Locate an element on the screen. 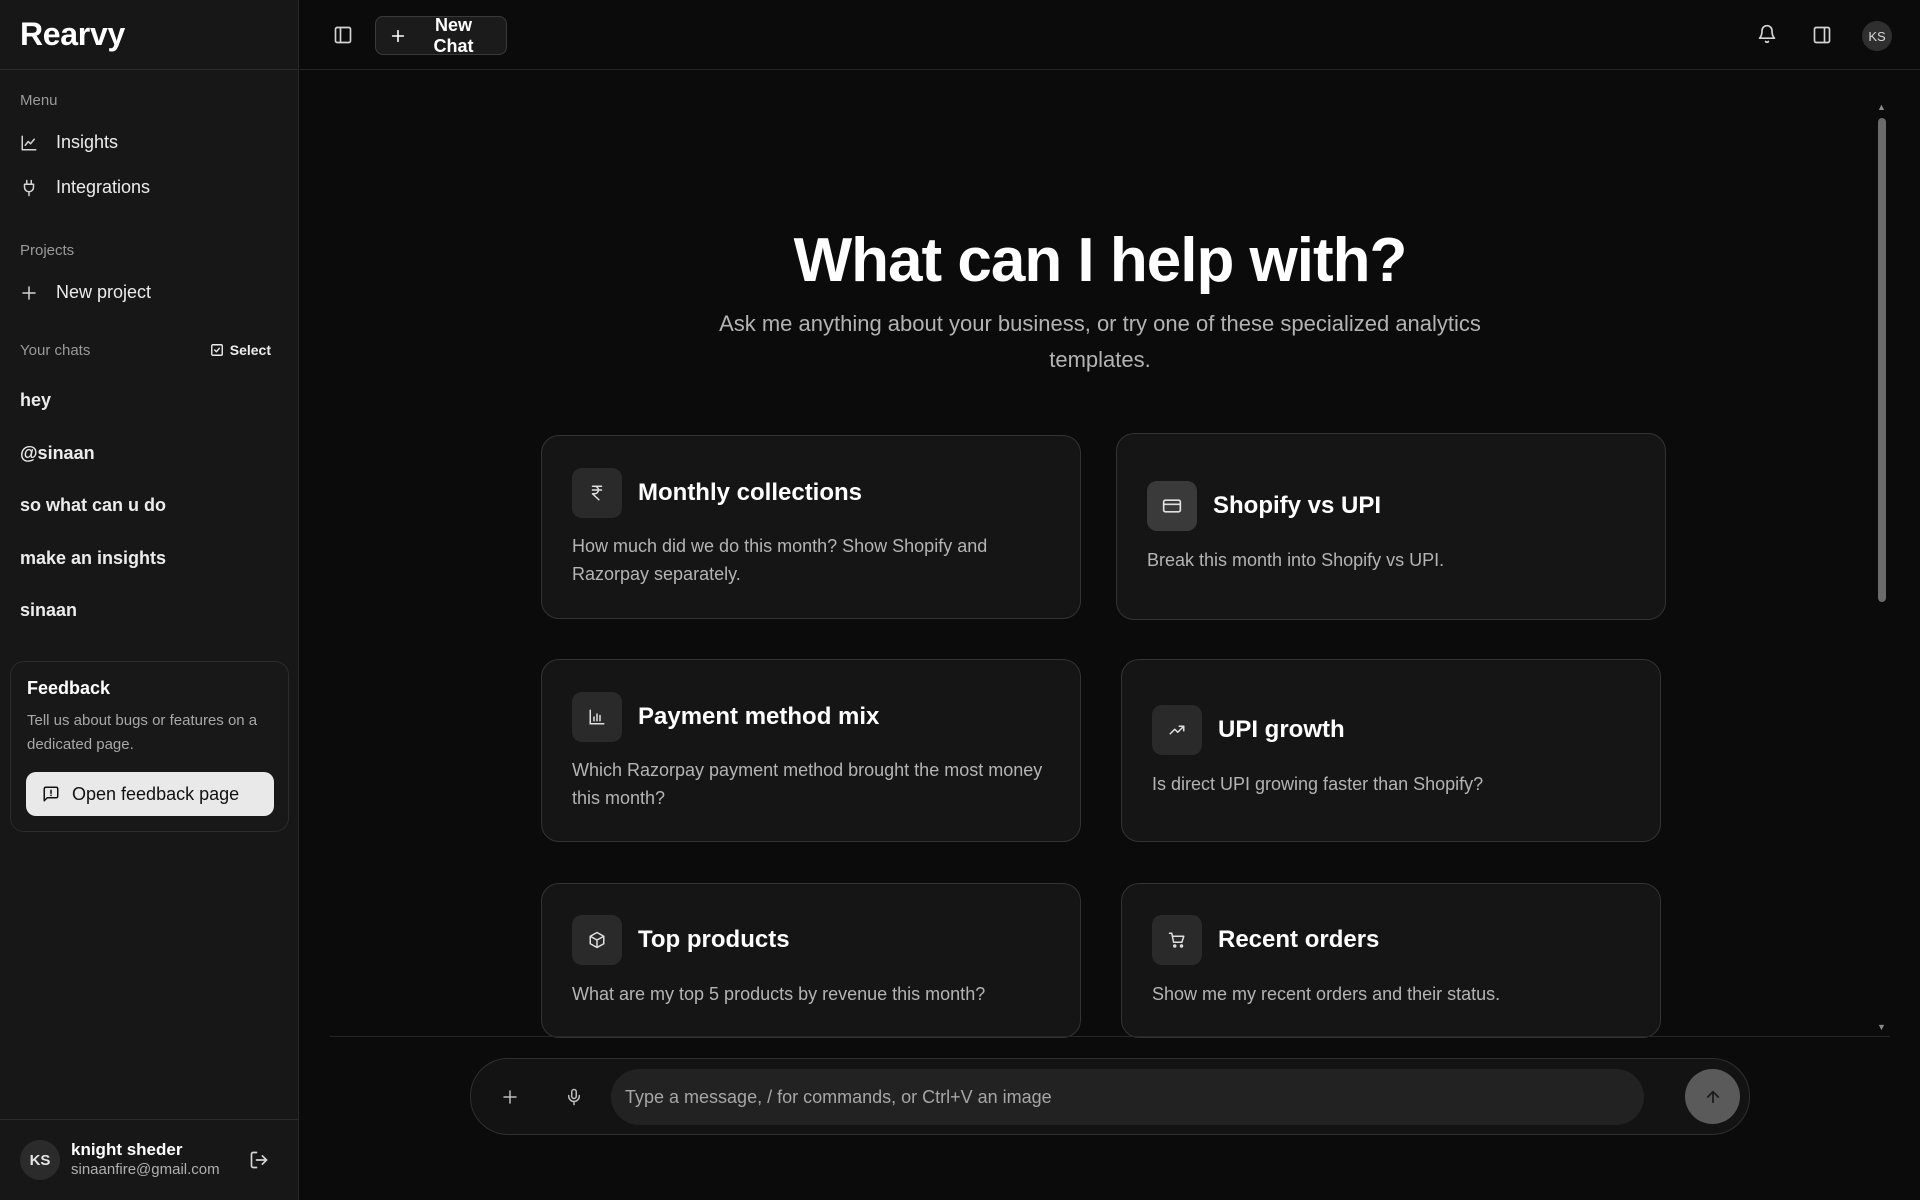  new-chat-label: New Chat is located at coordinates (453, 35).